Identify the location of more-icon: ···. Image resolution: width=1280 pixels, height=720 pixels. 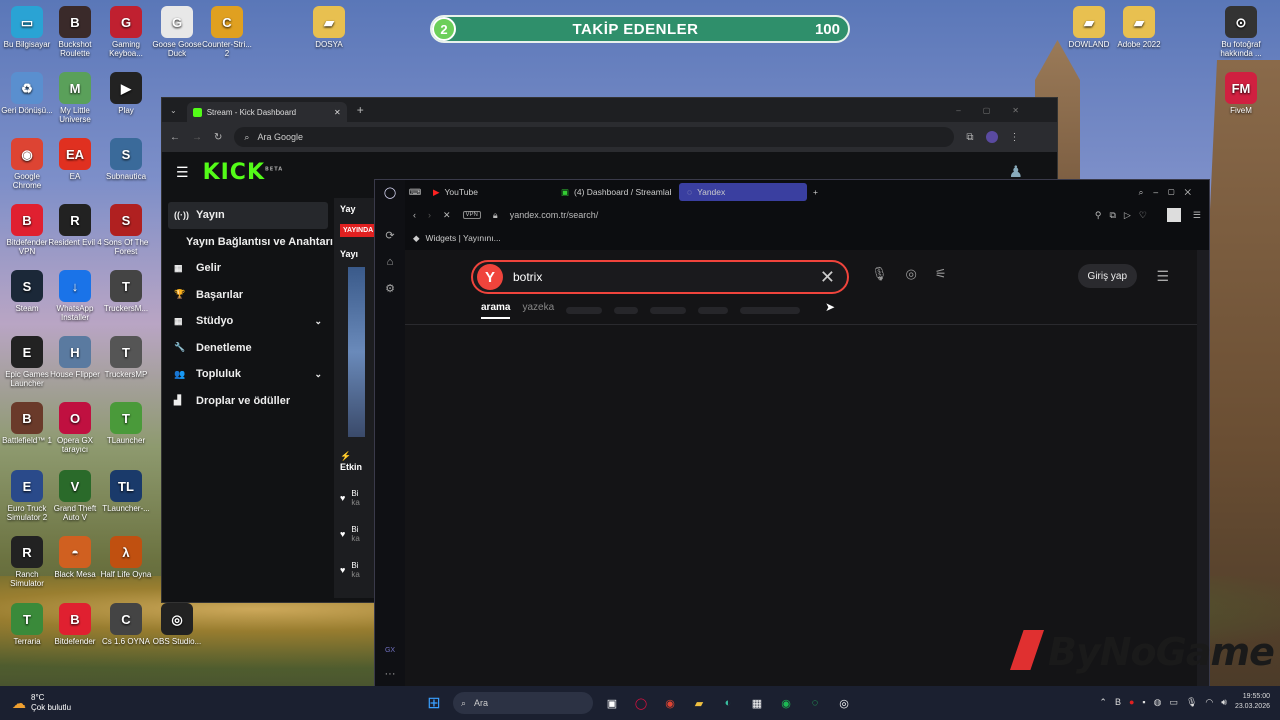
(390, 674).